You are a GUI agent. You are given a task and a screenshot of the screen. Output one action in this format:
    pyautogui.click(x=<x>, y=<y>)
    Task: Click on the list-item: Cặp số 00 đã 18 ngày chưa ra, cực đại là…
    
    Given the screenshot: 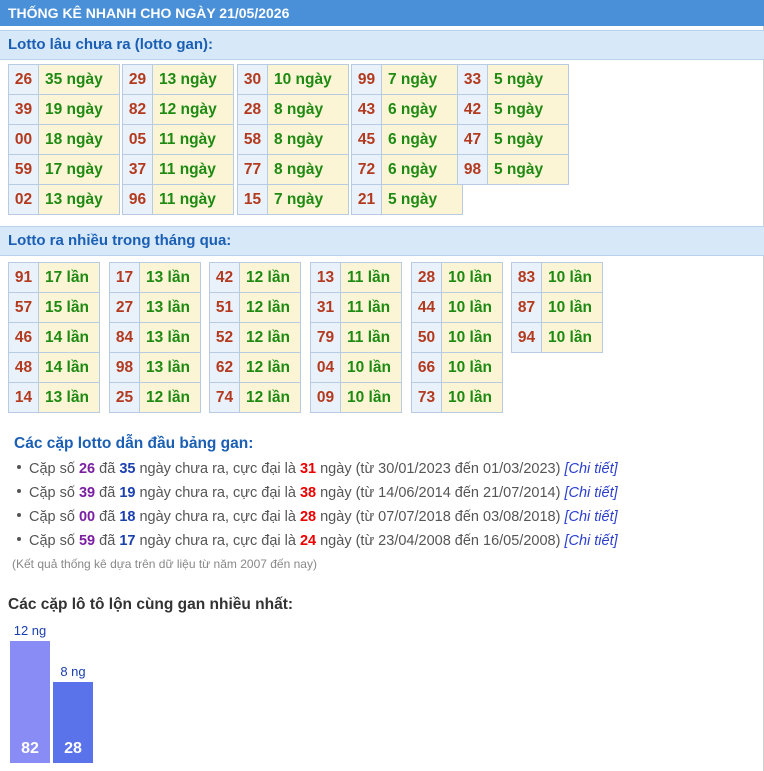 What is the action you would take?
    pyautogui.click(x=316, y=520)
    